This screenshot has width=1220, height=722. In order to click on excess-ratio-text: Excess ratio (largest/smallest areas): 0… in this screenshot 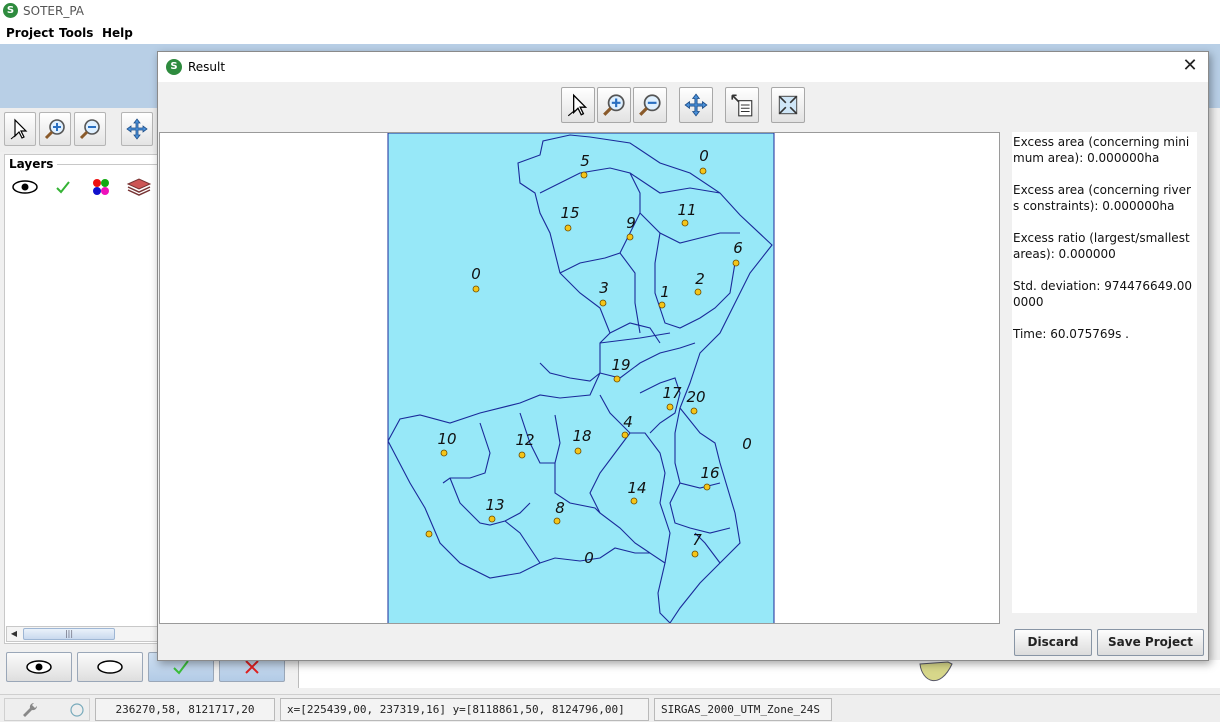, I will do `click(1101, 246)`.